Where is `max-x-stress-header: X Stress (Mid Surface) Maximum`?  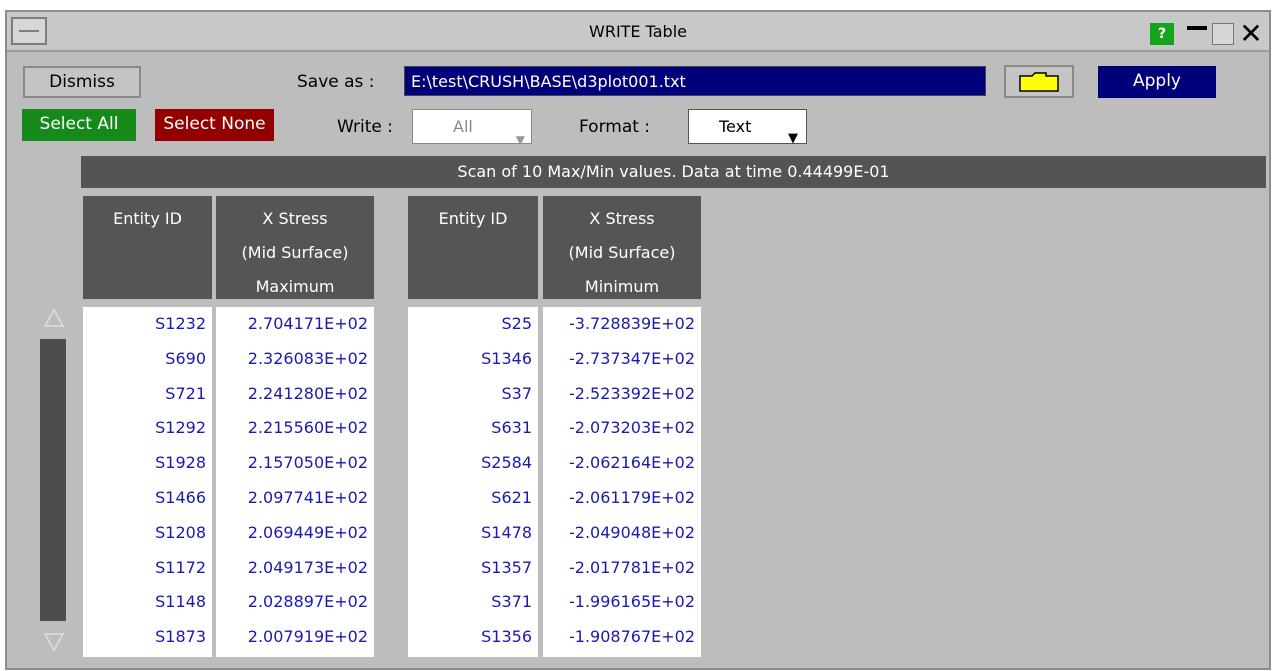
max-x-stress-header: X Stress (Mid Surface) Maximum is located at coordinates (295, 247).